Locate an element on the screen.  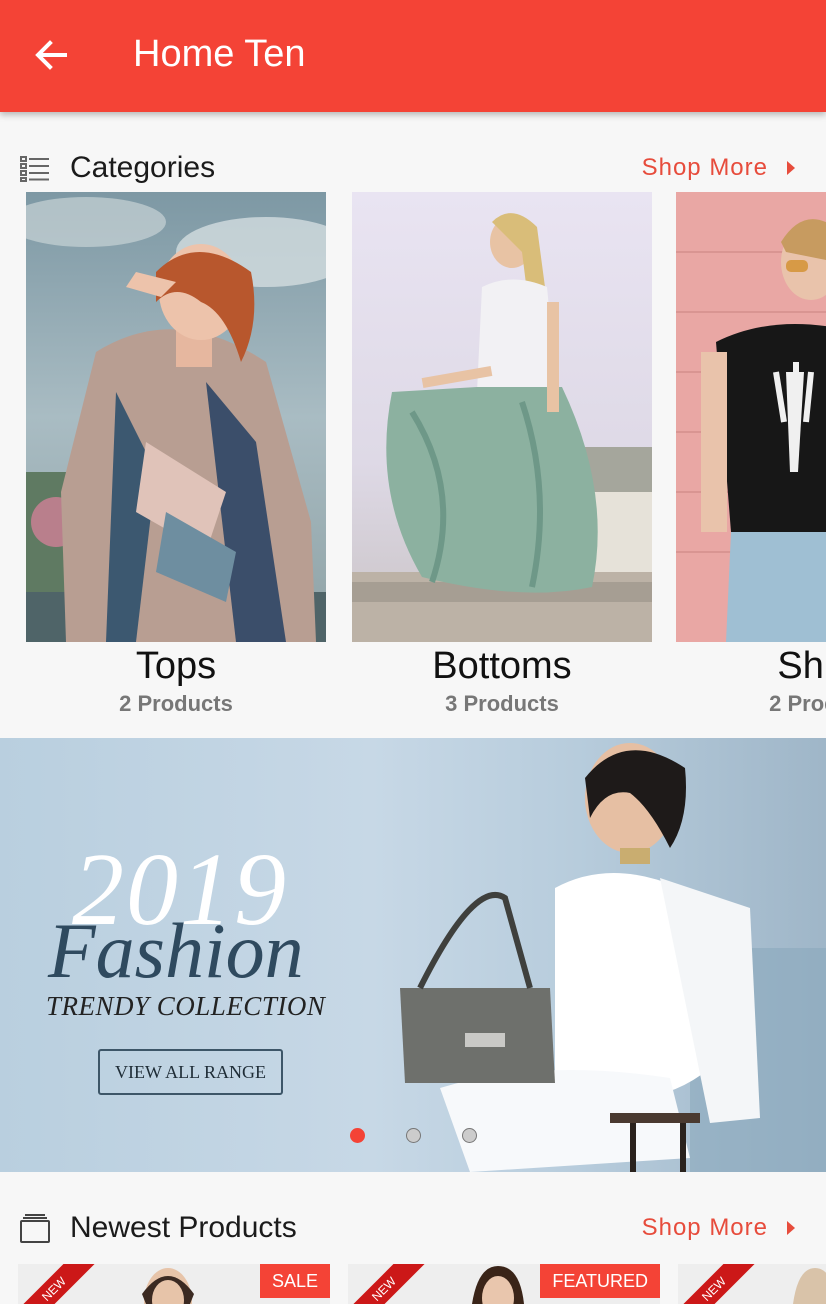
category-card-shirts: Shirts 2 Products is located at coordinates (751, 457).